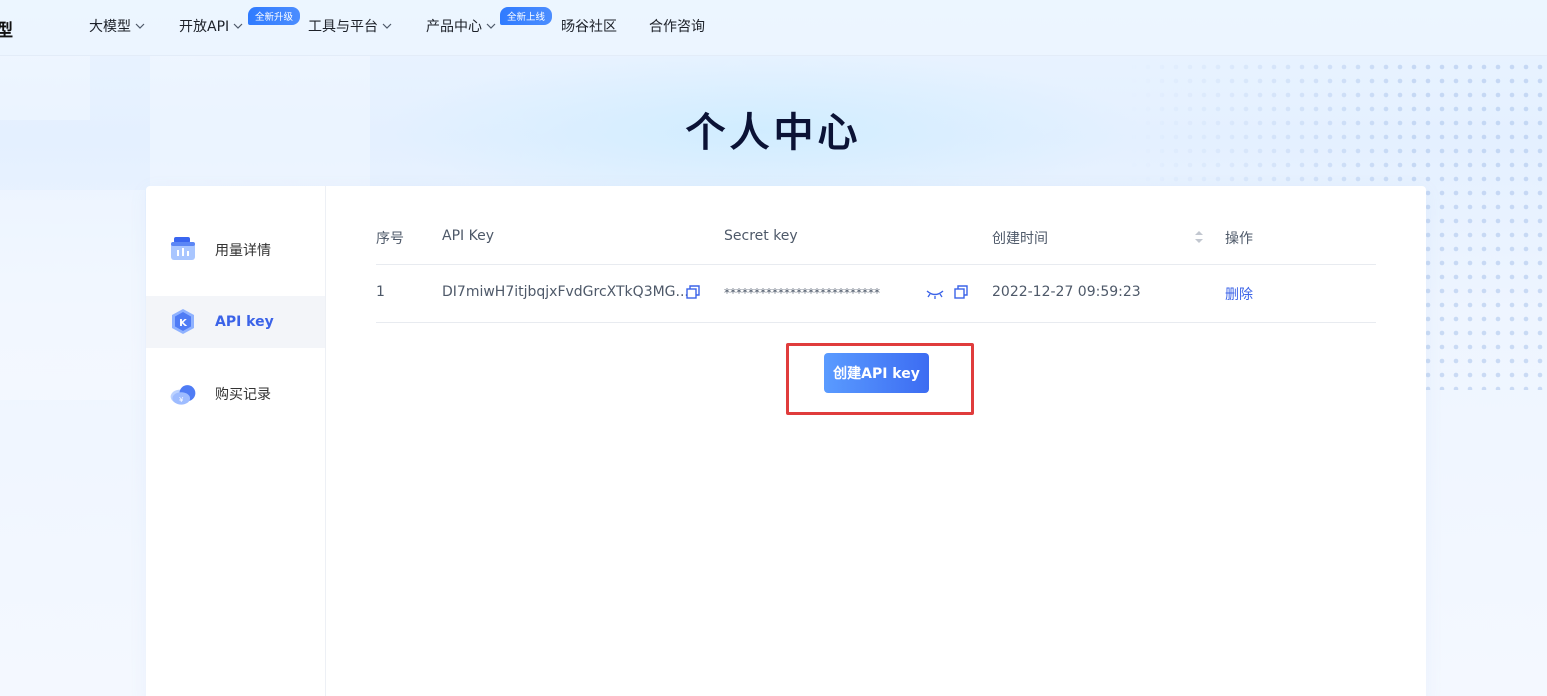  Describe the element at coordinates (183, 248) in the screenshot. I see `usage-chart-icon` at that location.